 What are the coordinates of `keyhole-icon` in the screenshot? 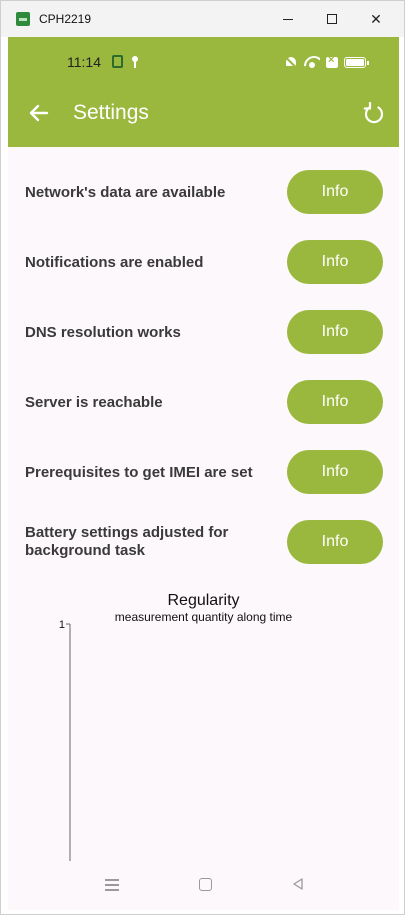 It's located at (135, 62).